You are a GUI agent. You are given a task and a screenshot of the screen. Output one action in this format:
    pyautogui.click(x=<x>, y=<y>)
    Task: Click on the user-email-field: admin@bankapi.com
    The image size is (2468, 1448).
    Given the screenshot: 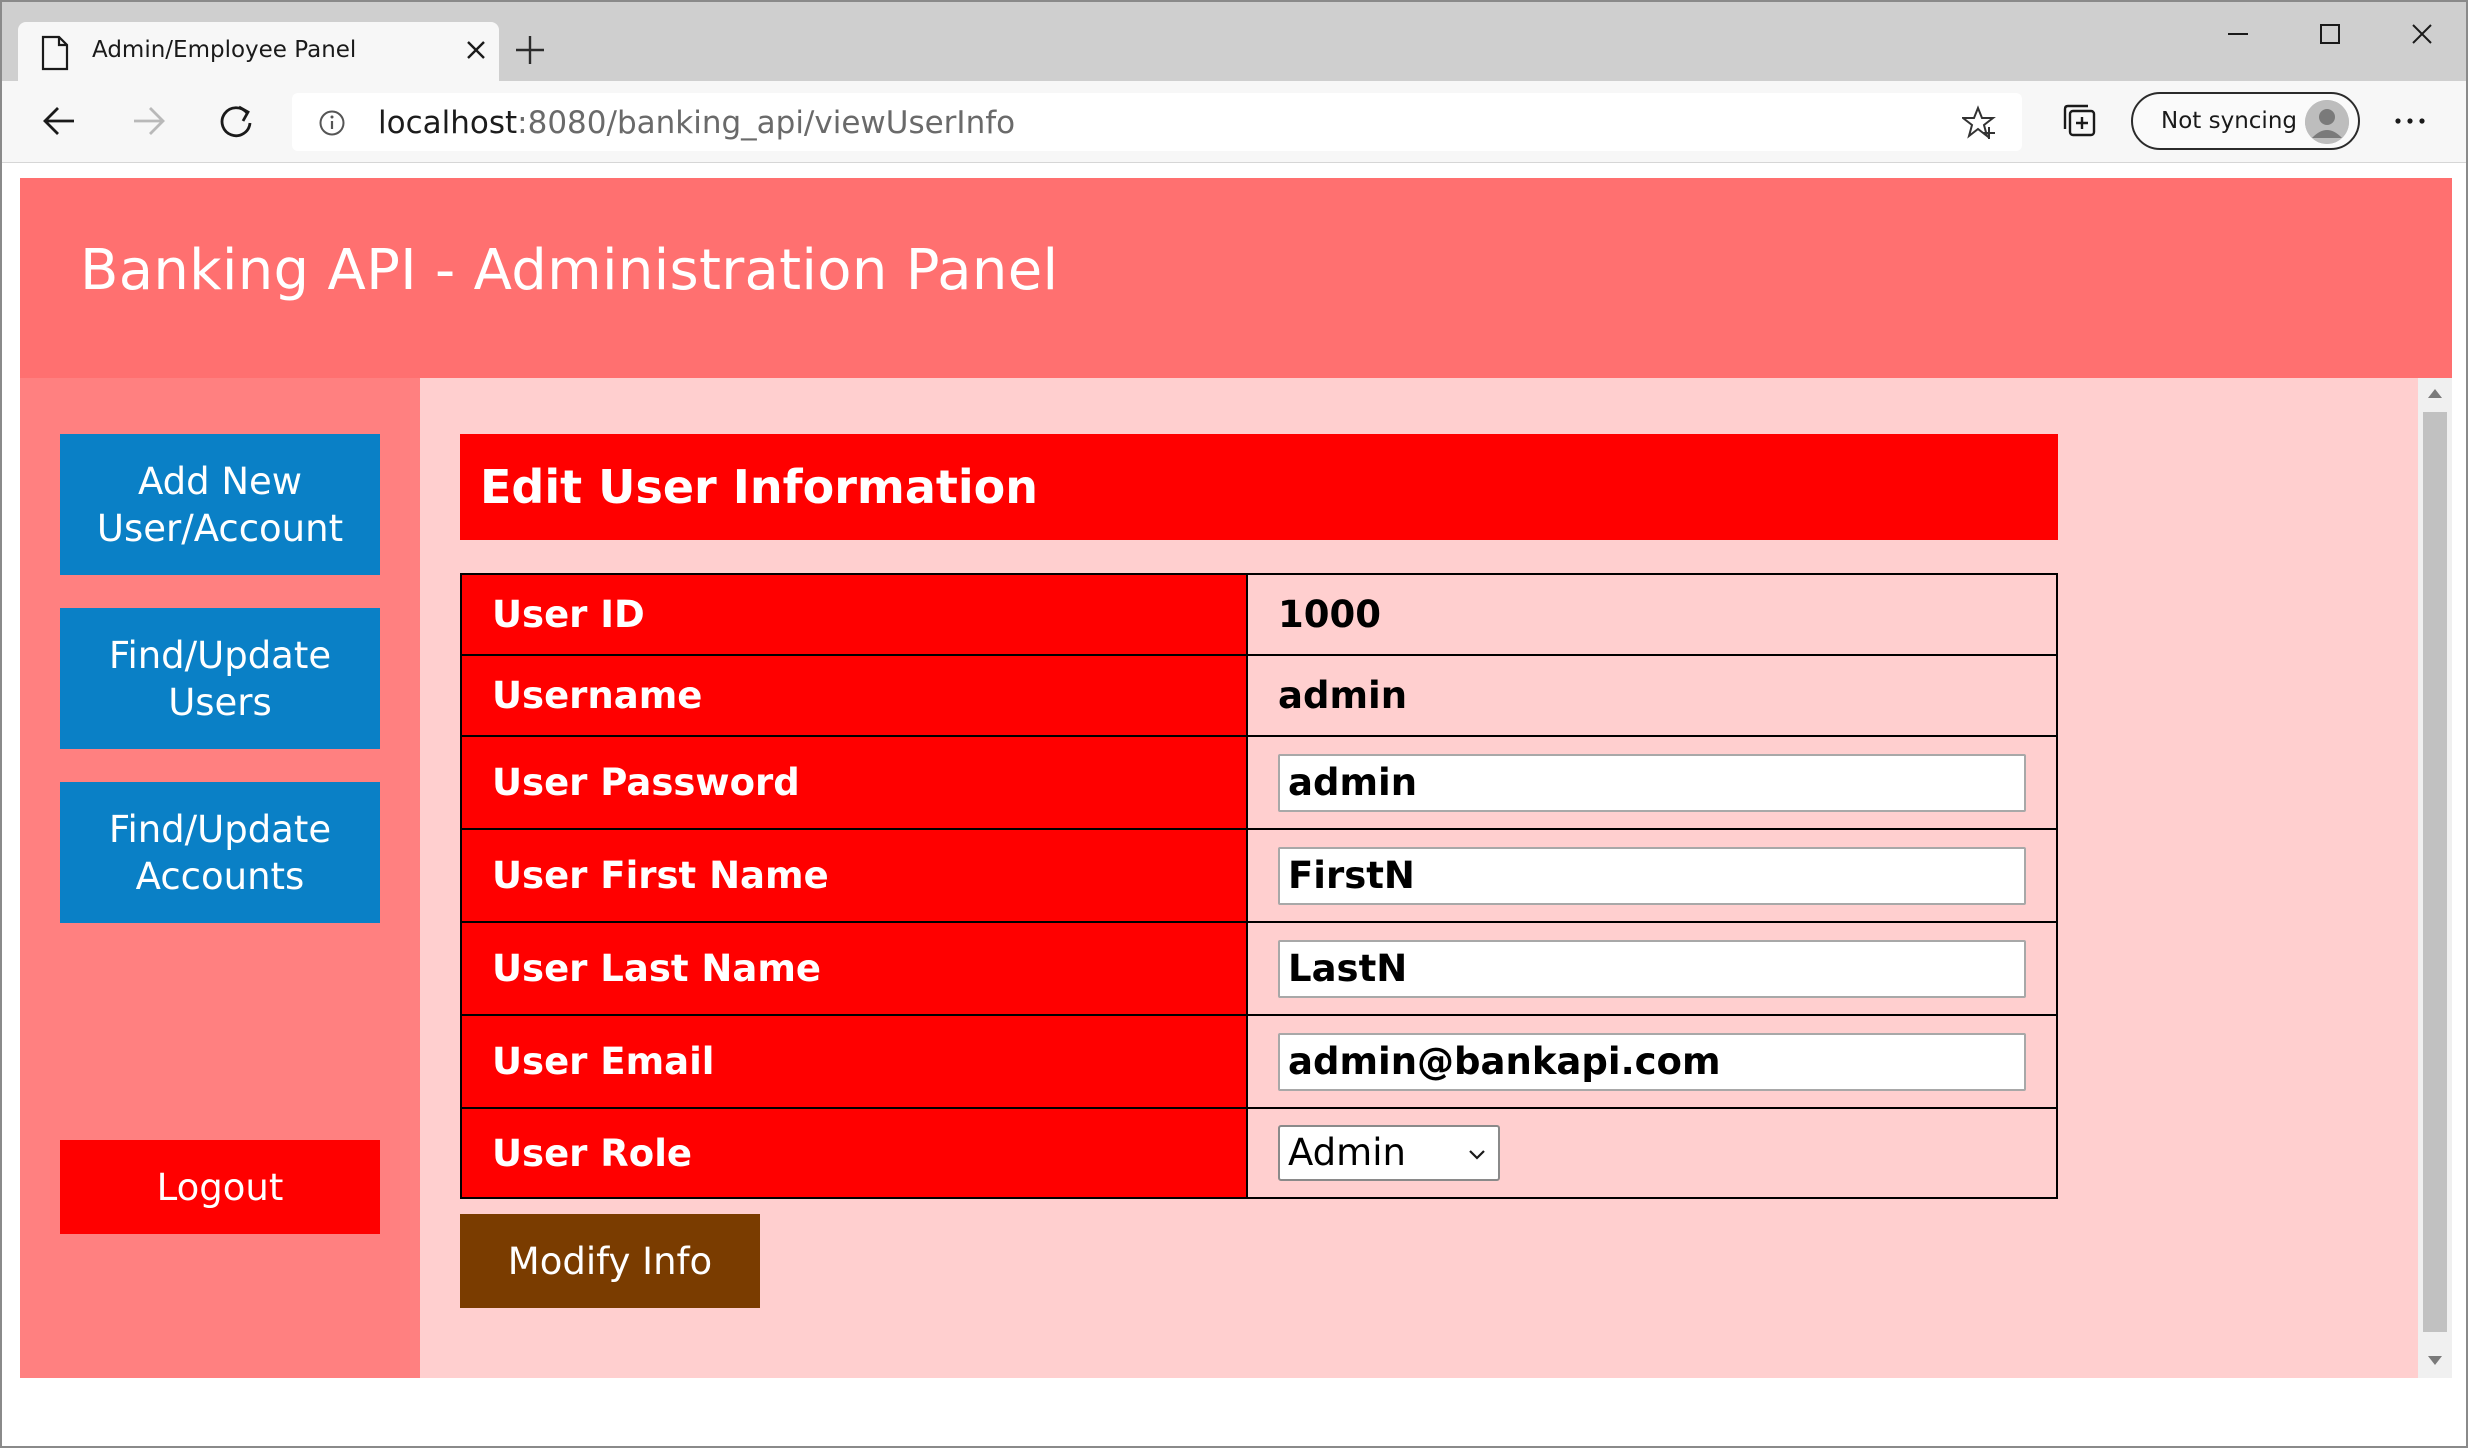 What is the action you would take?
    pyautogui.click(x=1652, y=1061)
    